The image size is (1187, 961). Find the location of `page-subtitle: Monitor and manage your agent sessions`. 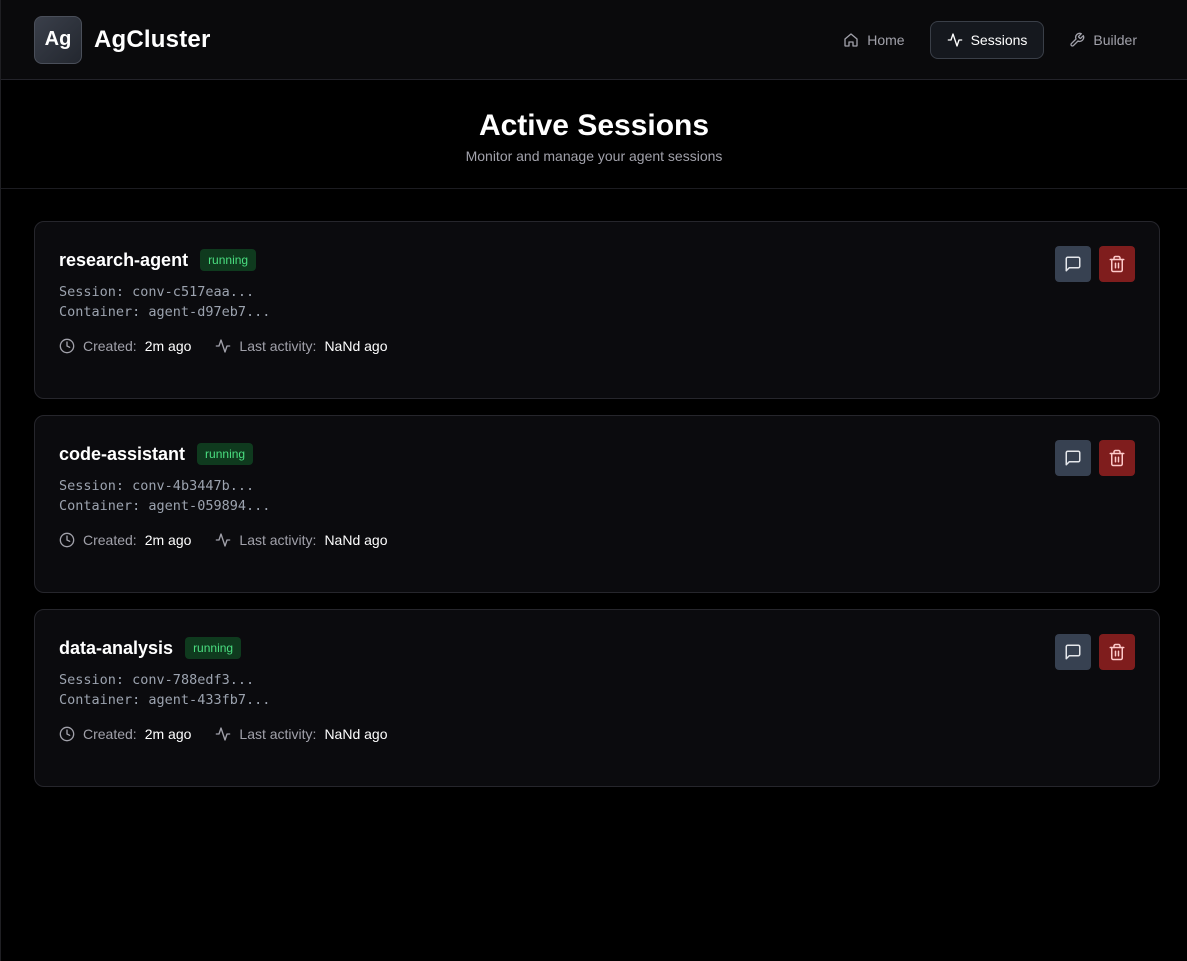

page-subtitle: Monitor and manage your agent sessions is located at coordinates (594, 156).